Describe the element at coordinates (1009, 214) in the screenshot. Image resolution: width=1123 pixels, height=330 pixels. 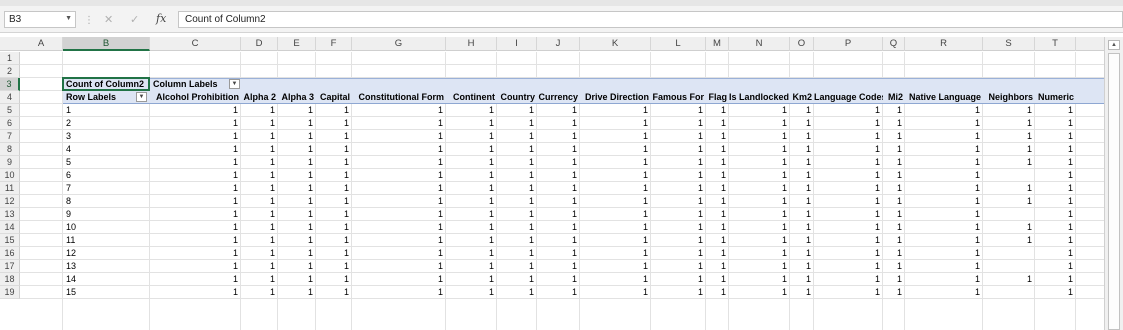
I see `pivot-value-cell` at that location.